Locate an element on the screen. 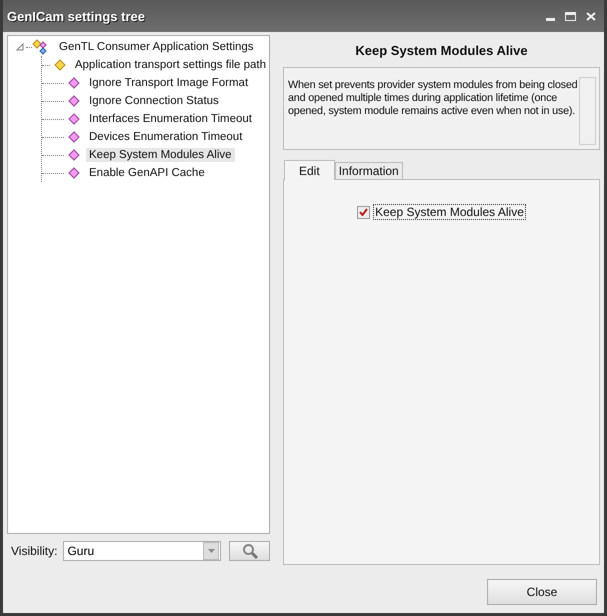 This screenshot has width=607, height=616. scrollbar is located at coordinates (587, 111).